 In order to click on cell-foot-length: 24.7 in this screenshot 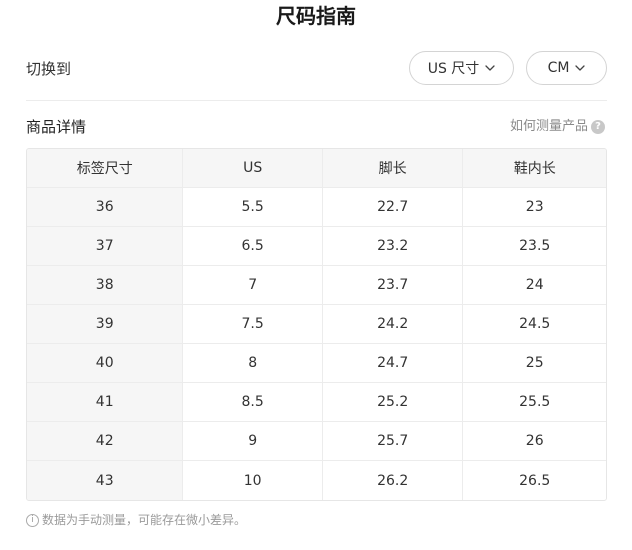, I will do `click(393, 363)`.